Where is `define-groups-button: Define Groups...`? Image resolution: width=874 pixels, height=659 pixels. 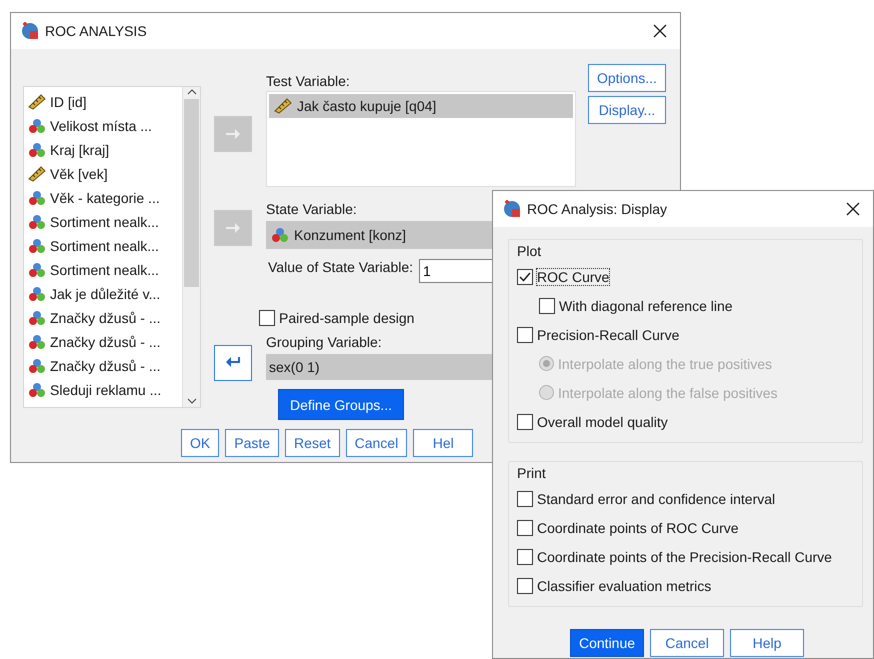 define-groups-button: Define Groups... is located at coordinates (341, 404).